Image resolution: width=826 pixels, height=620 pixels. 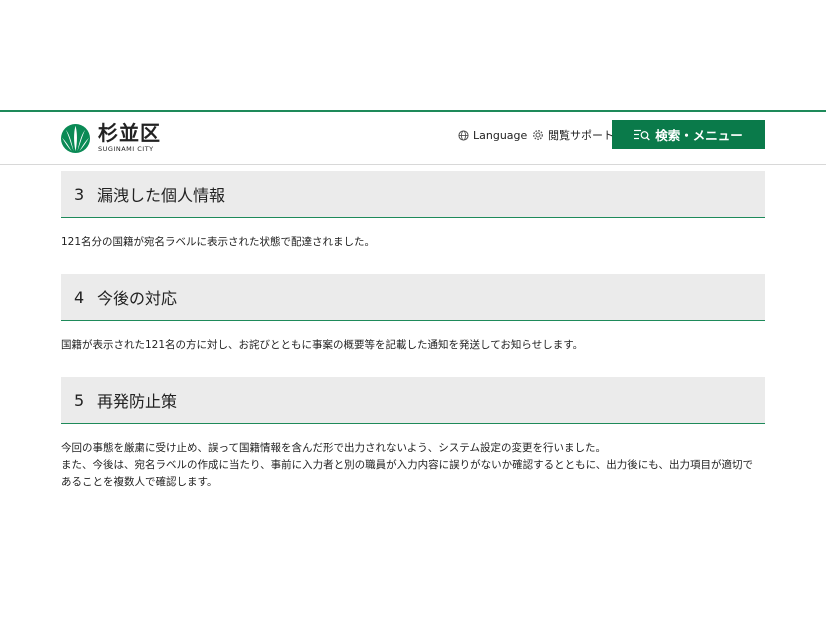 I want to click on language-link: Language, so click(x=492, y=135).